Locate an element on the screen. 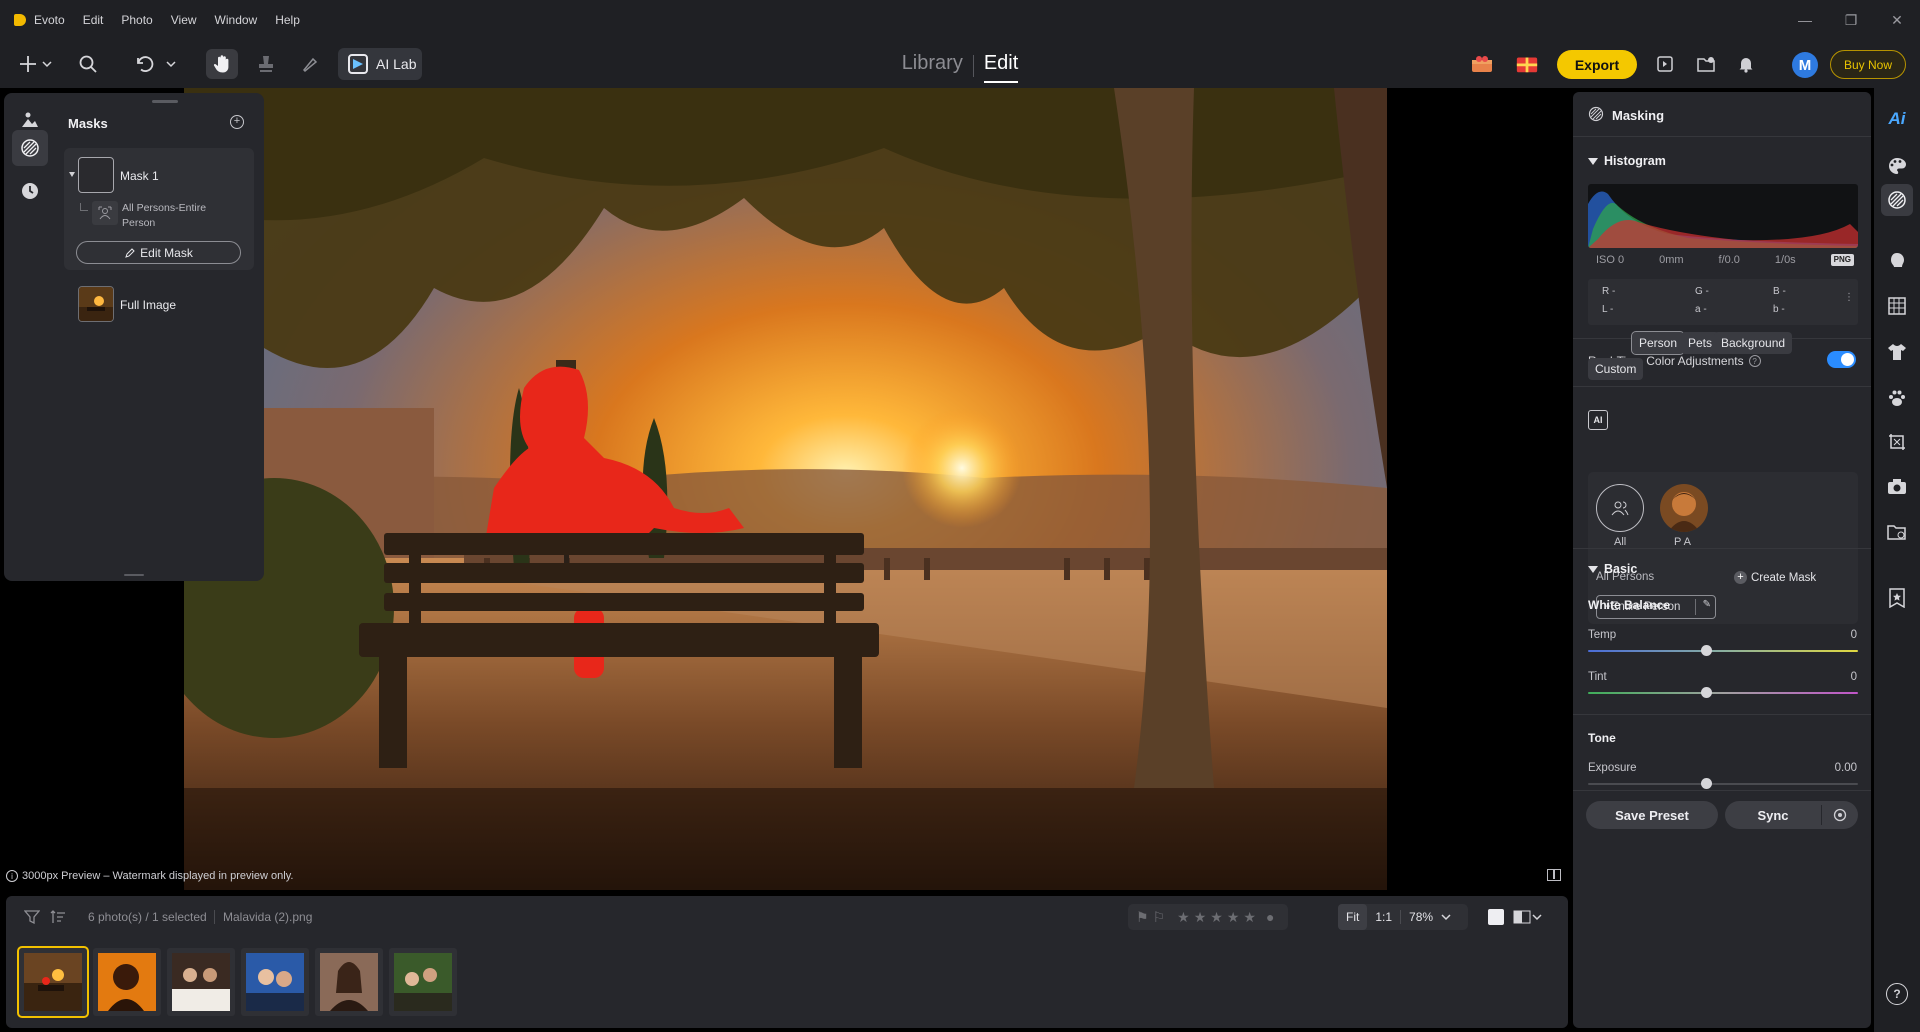 The width and height of the screenshot is (1920, 1032). crop-icon is located at coordinates (1897, 442).